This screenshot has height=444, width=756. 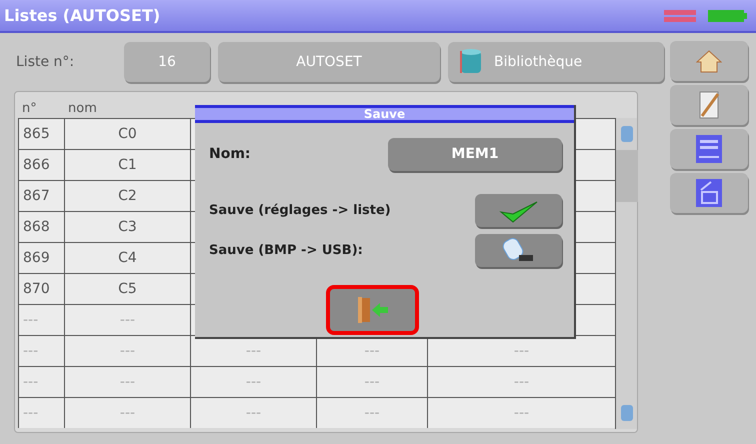 What do you see at coordinates (127, 165) in the screenshot?
I see `table-cell-text: C1` at bounding box center [127, 165].